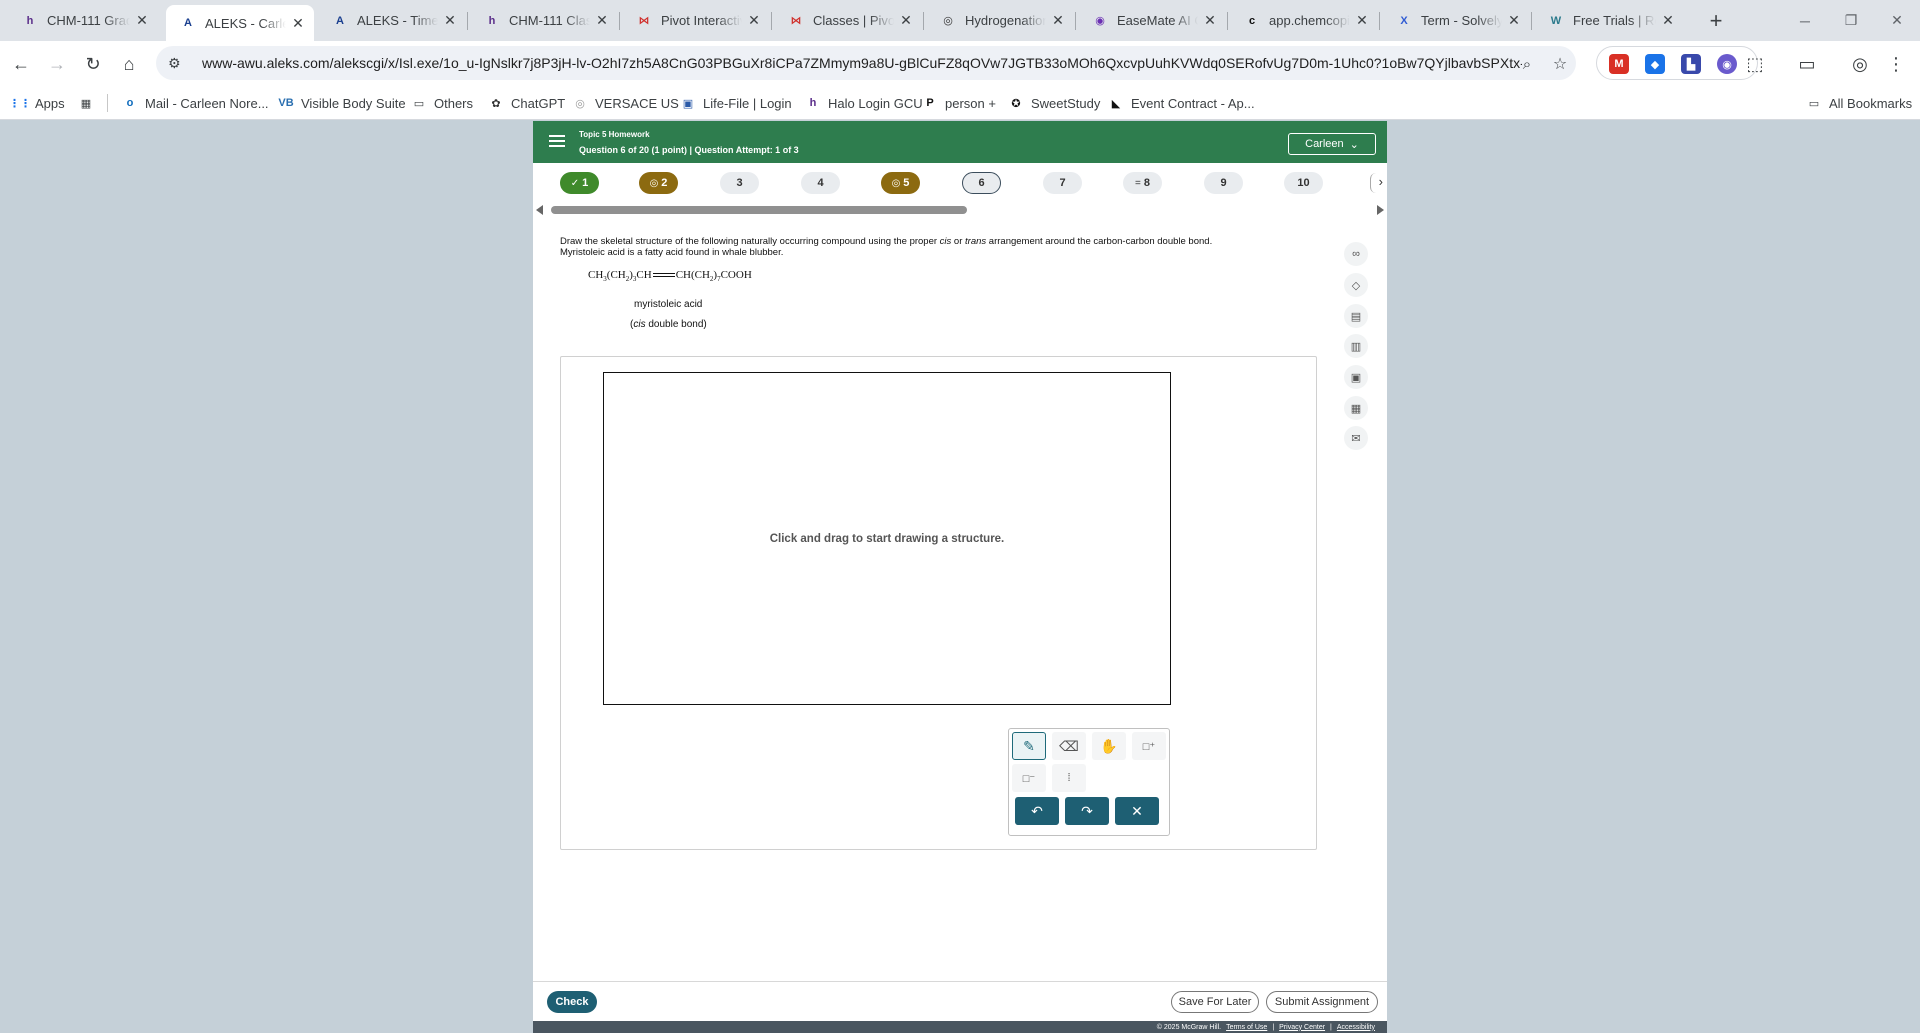 This screenshot has width=1920, height=1033. I want to click on bookmark-item: ✿ ChatGPT, so click(526, 103).